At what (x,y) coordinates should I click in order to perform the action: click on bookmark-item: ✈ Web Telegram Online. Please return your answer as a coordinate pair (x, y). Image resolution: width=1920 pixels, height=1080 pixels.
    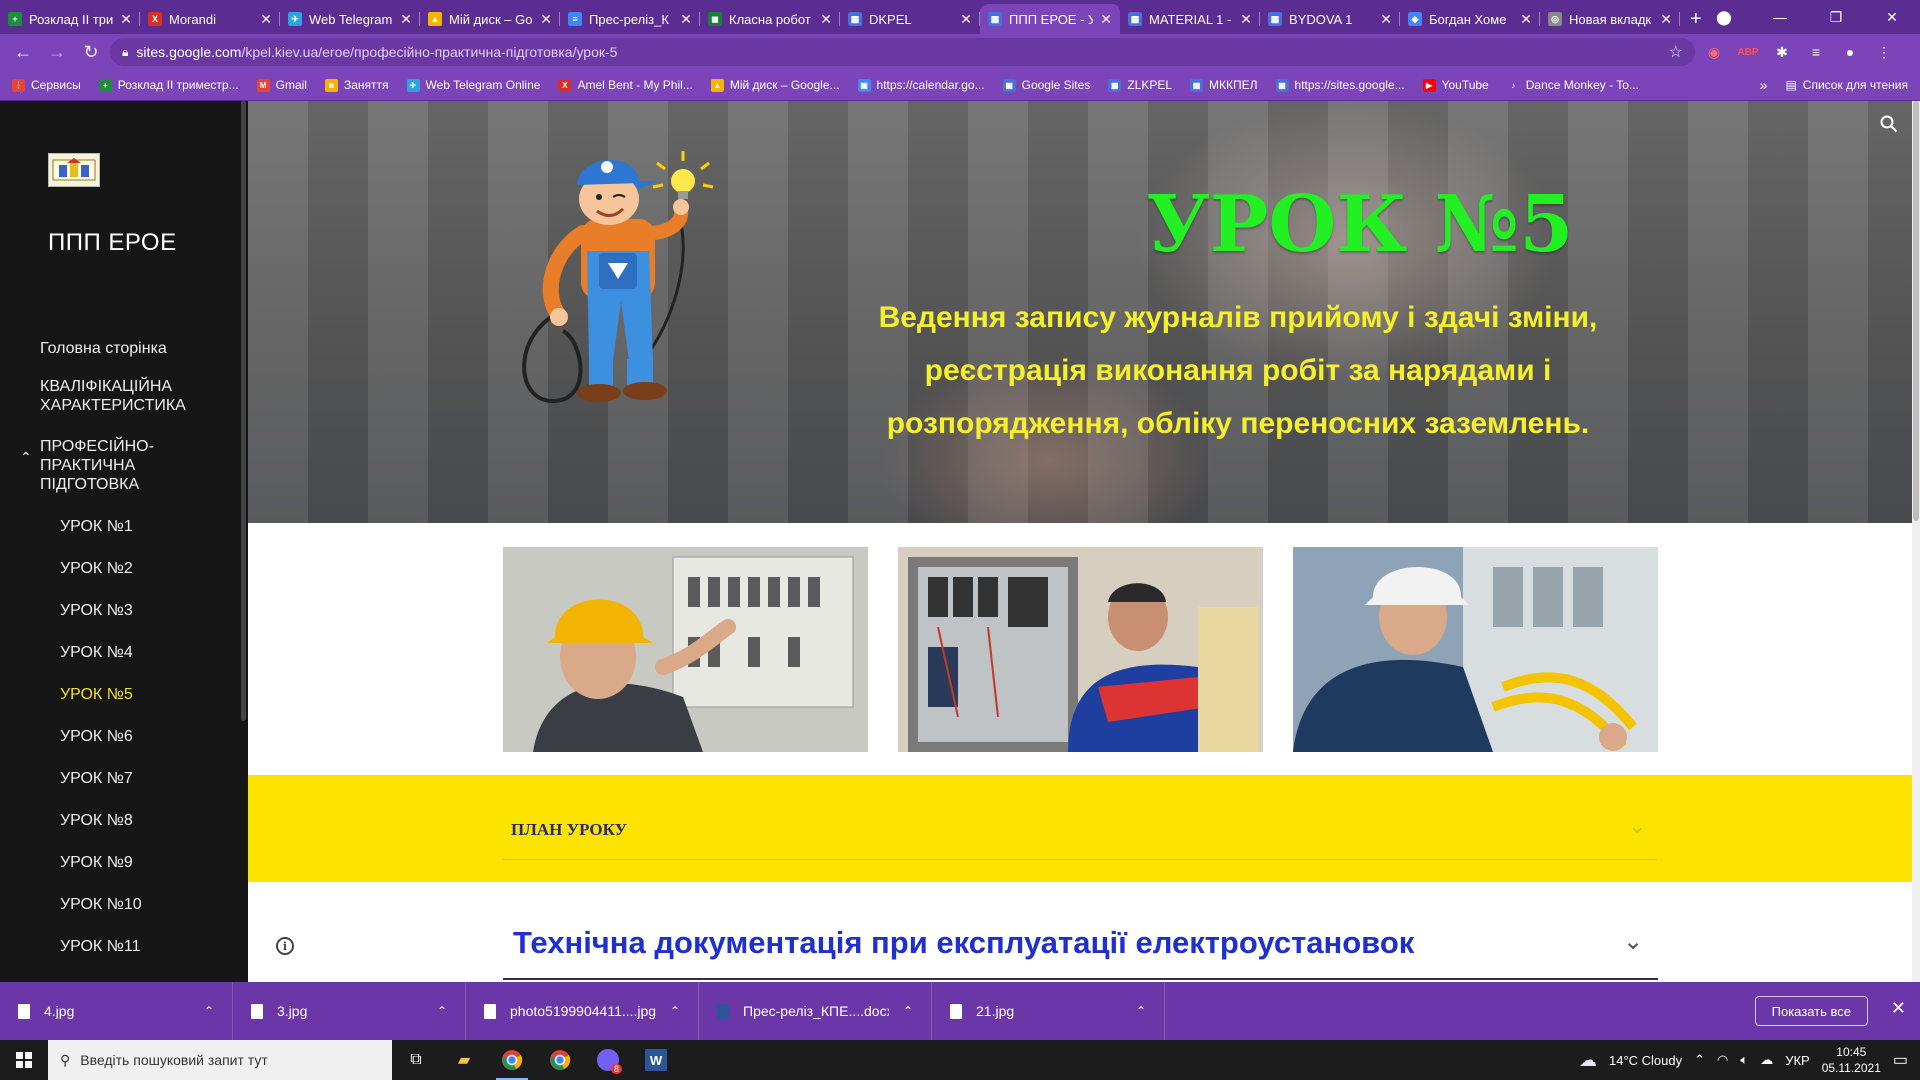
    Looking at the image, I should click on (473, 85).